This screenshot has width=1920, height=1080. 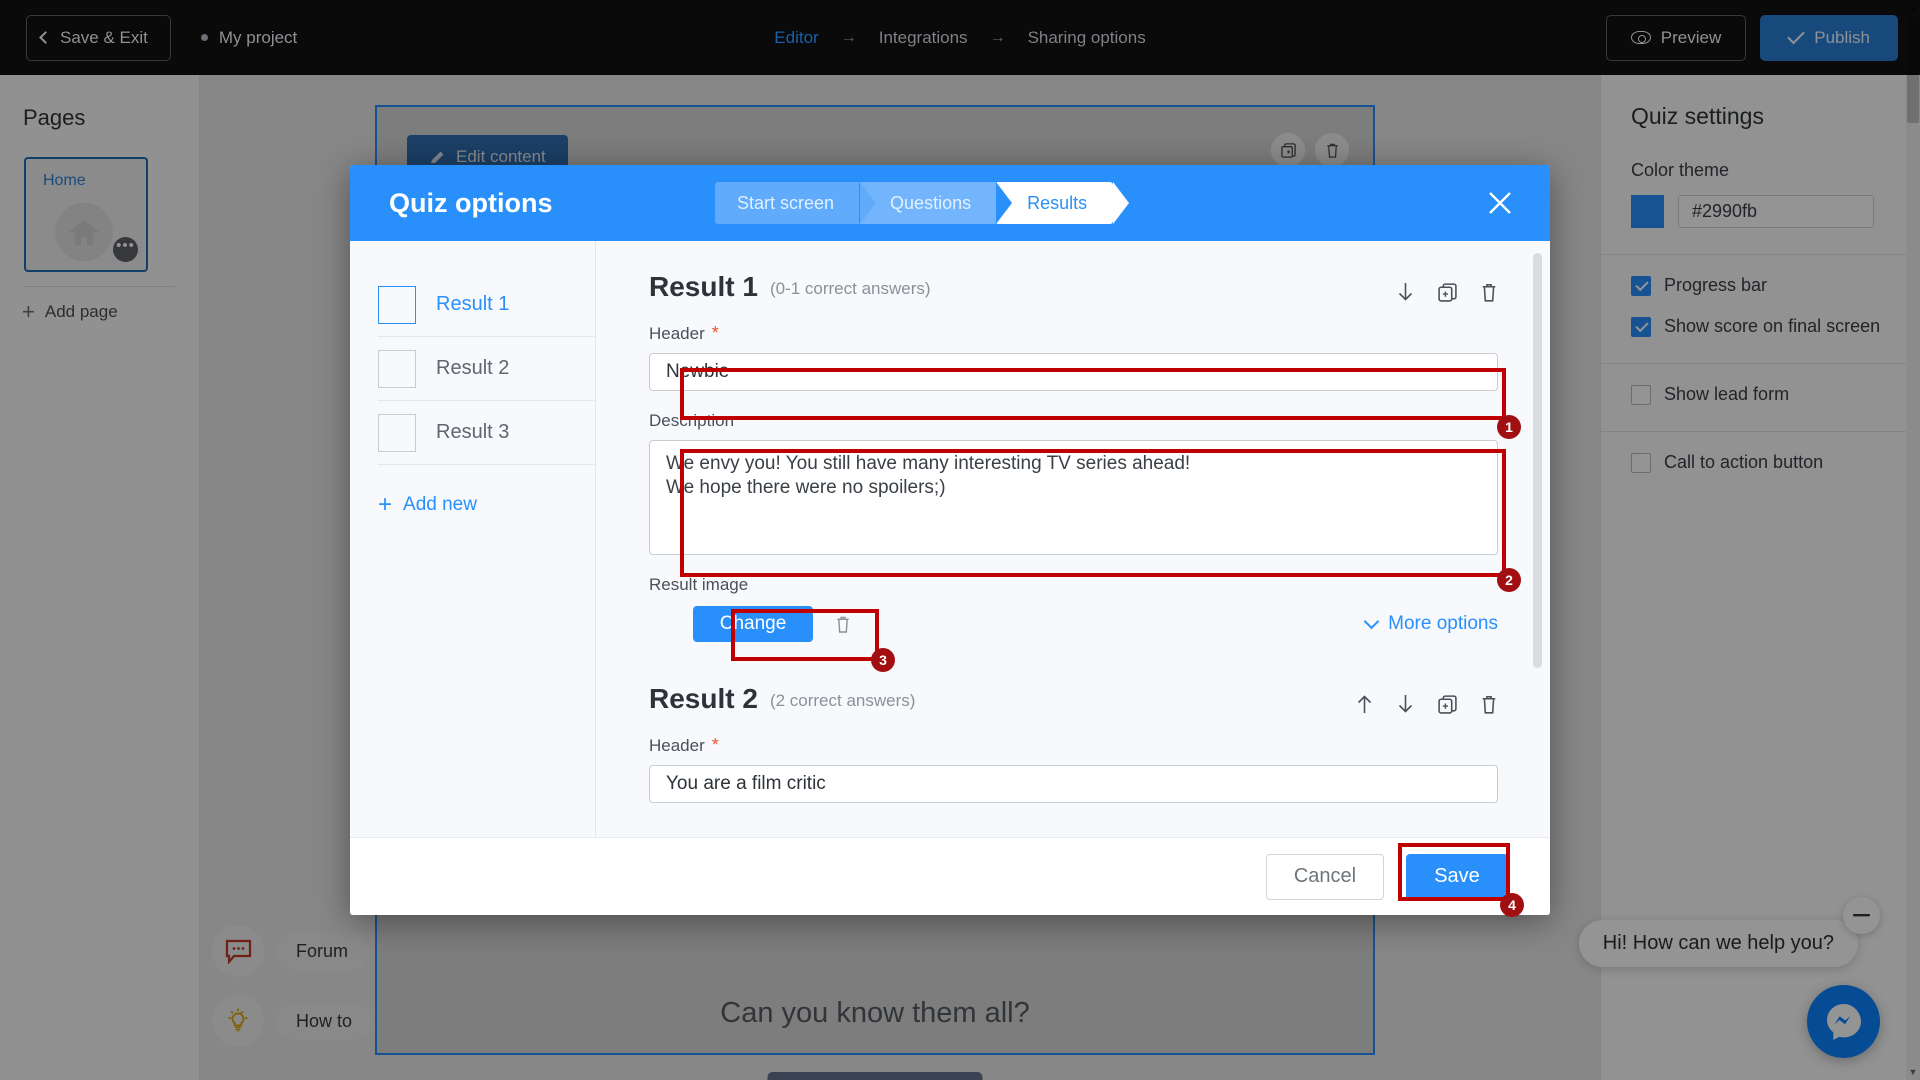 What do you see at coordinates (703, 286) in the screenshot?
I see `result-1-title: Result 1` at bounding box center [703, 286].